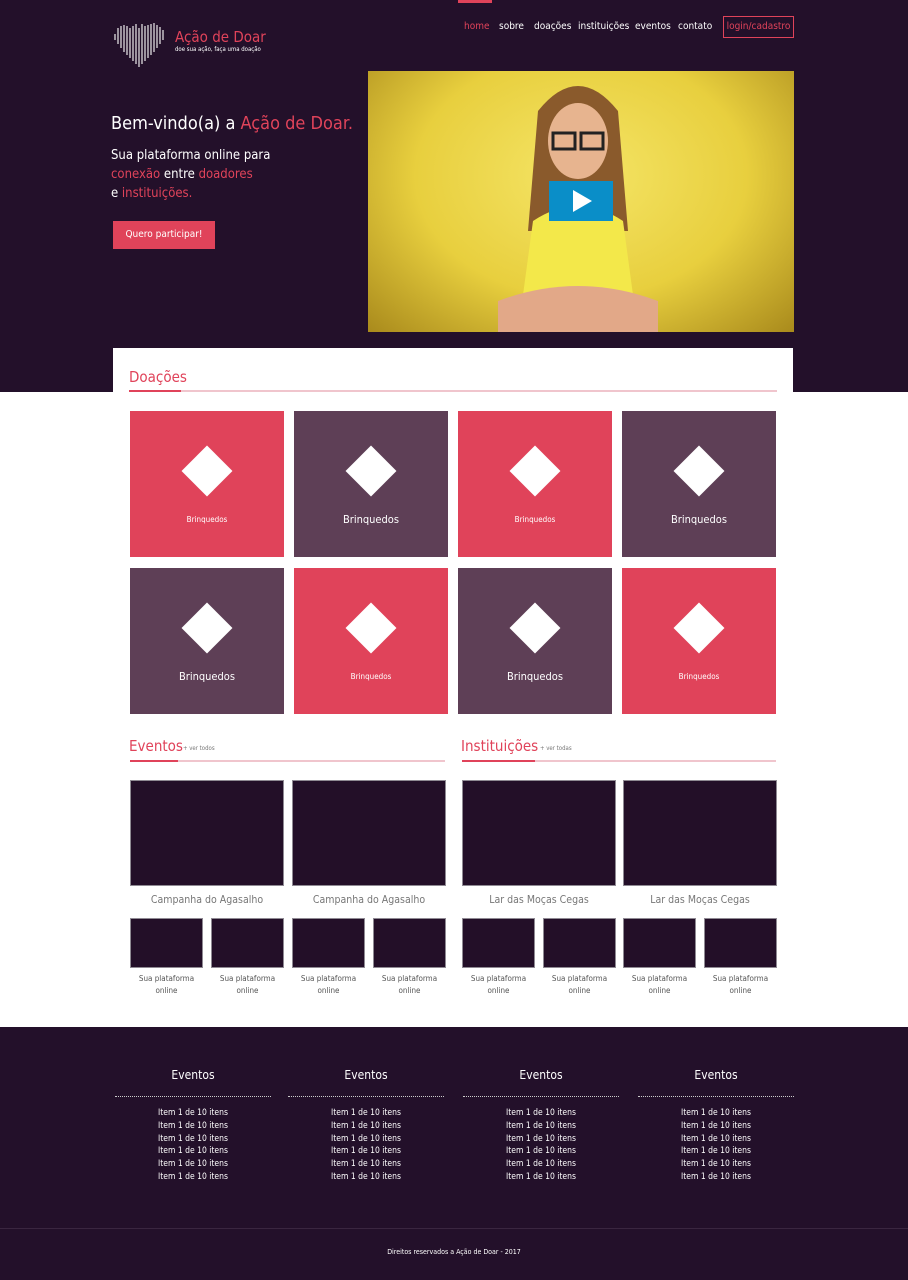 The width and height of the screenshot is (908, 1280). I want to click on nav-sobre: sobre, so click(511, 26).